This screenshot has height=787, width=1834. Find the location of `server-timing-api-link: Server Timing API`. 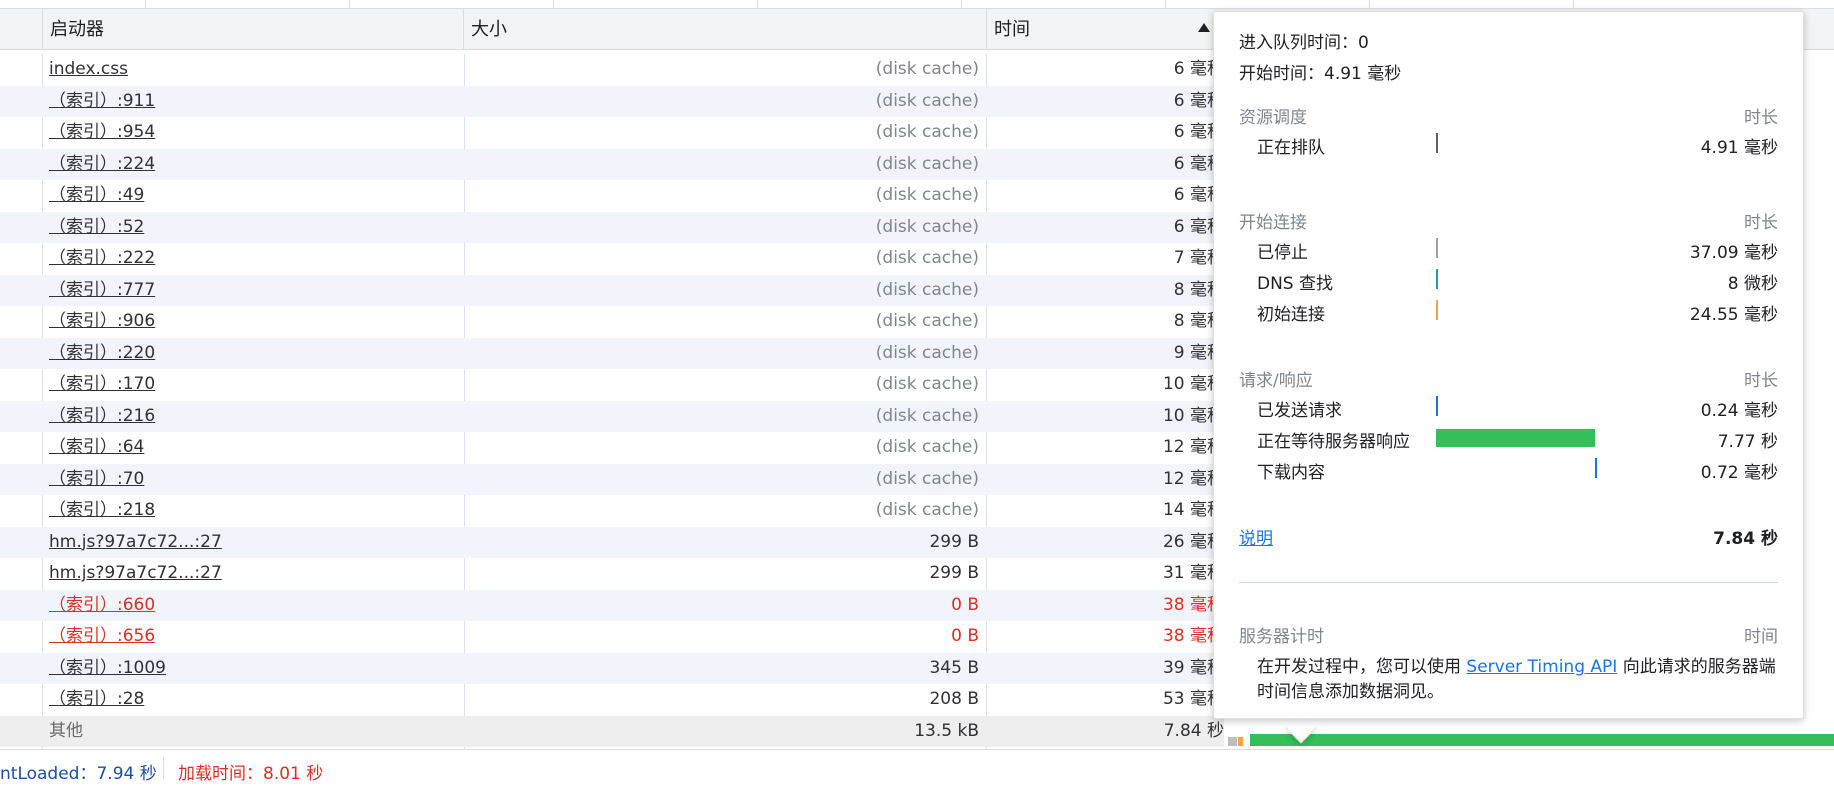

server-timing-api-link: Server Timing API is located at coordinates (1541, 667).